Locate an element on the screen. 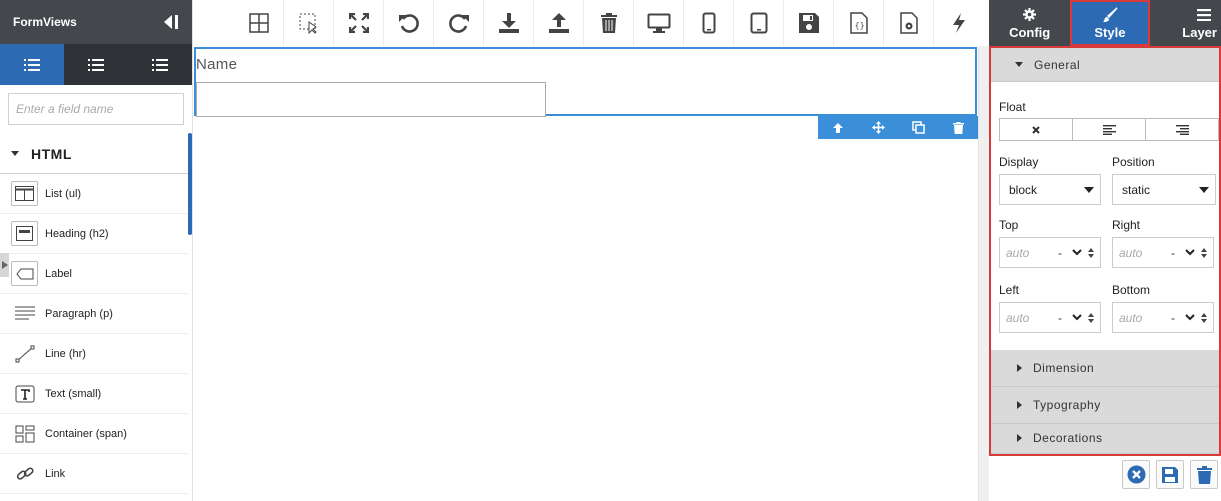  bottom-unit: - is located at coordinates (1173, 318).